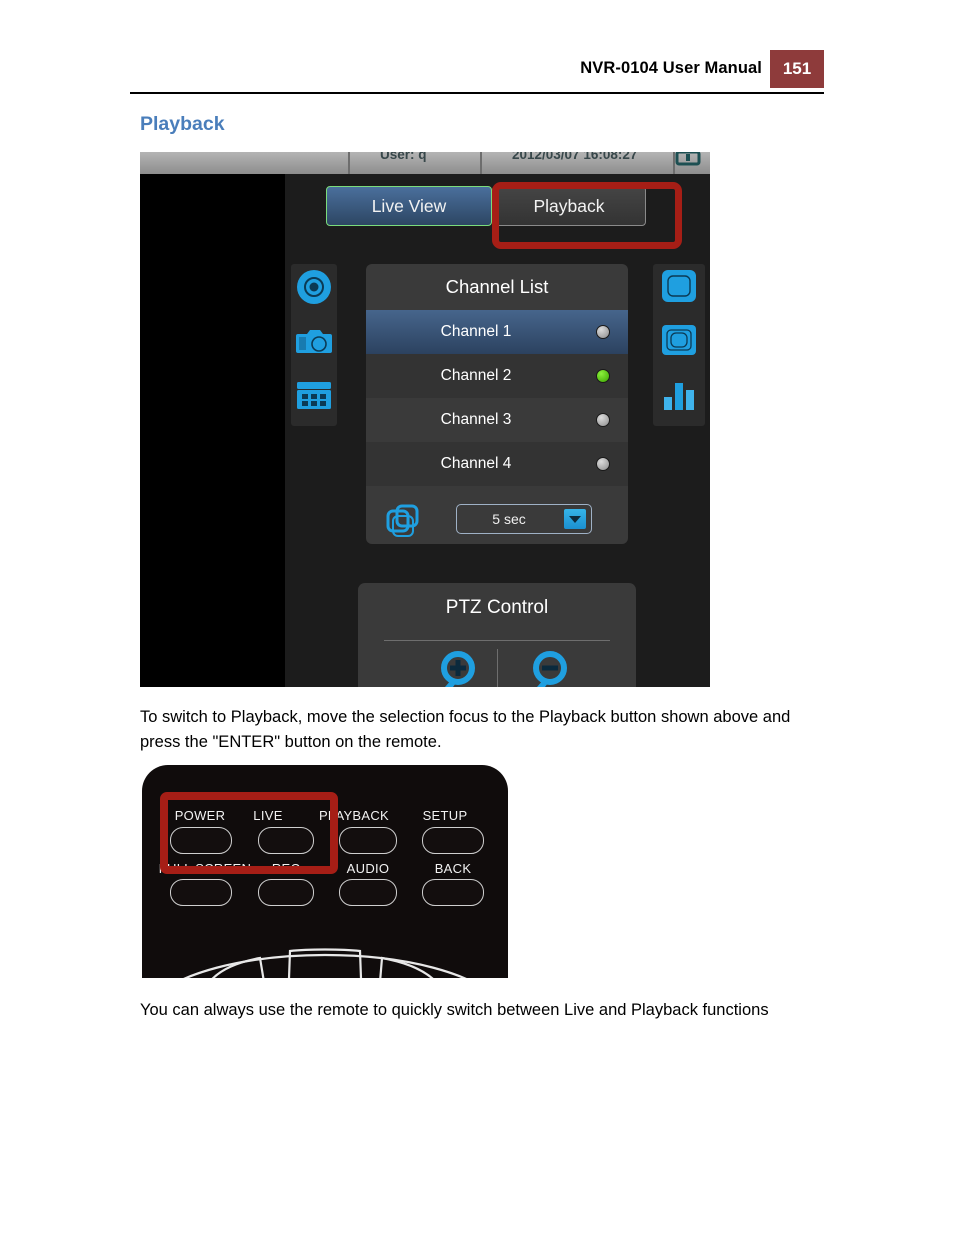  What do you see at coordinates (403, 157) in the screenshot?
I see `statusbar-user: User: q` at bounding box center [403, 157].